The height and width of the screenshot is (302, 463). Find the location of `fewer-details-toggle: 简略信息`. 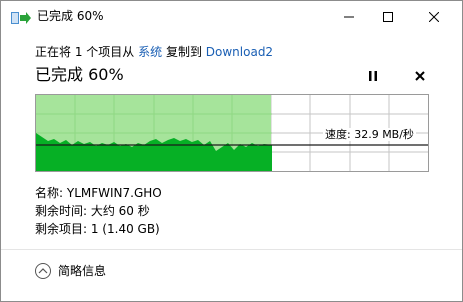

fewer-details-toggle: 简略信息 is located at coordinates (70, 271).